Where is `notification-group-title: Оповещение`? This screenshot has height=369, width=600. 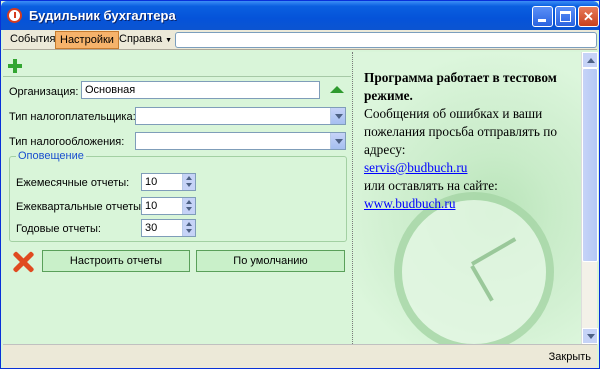 notification-group-title: Оповещение is located at coordinates (51, 156).